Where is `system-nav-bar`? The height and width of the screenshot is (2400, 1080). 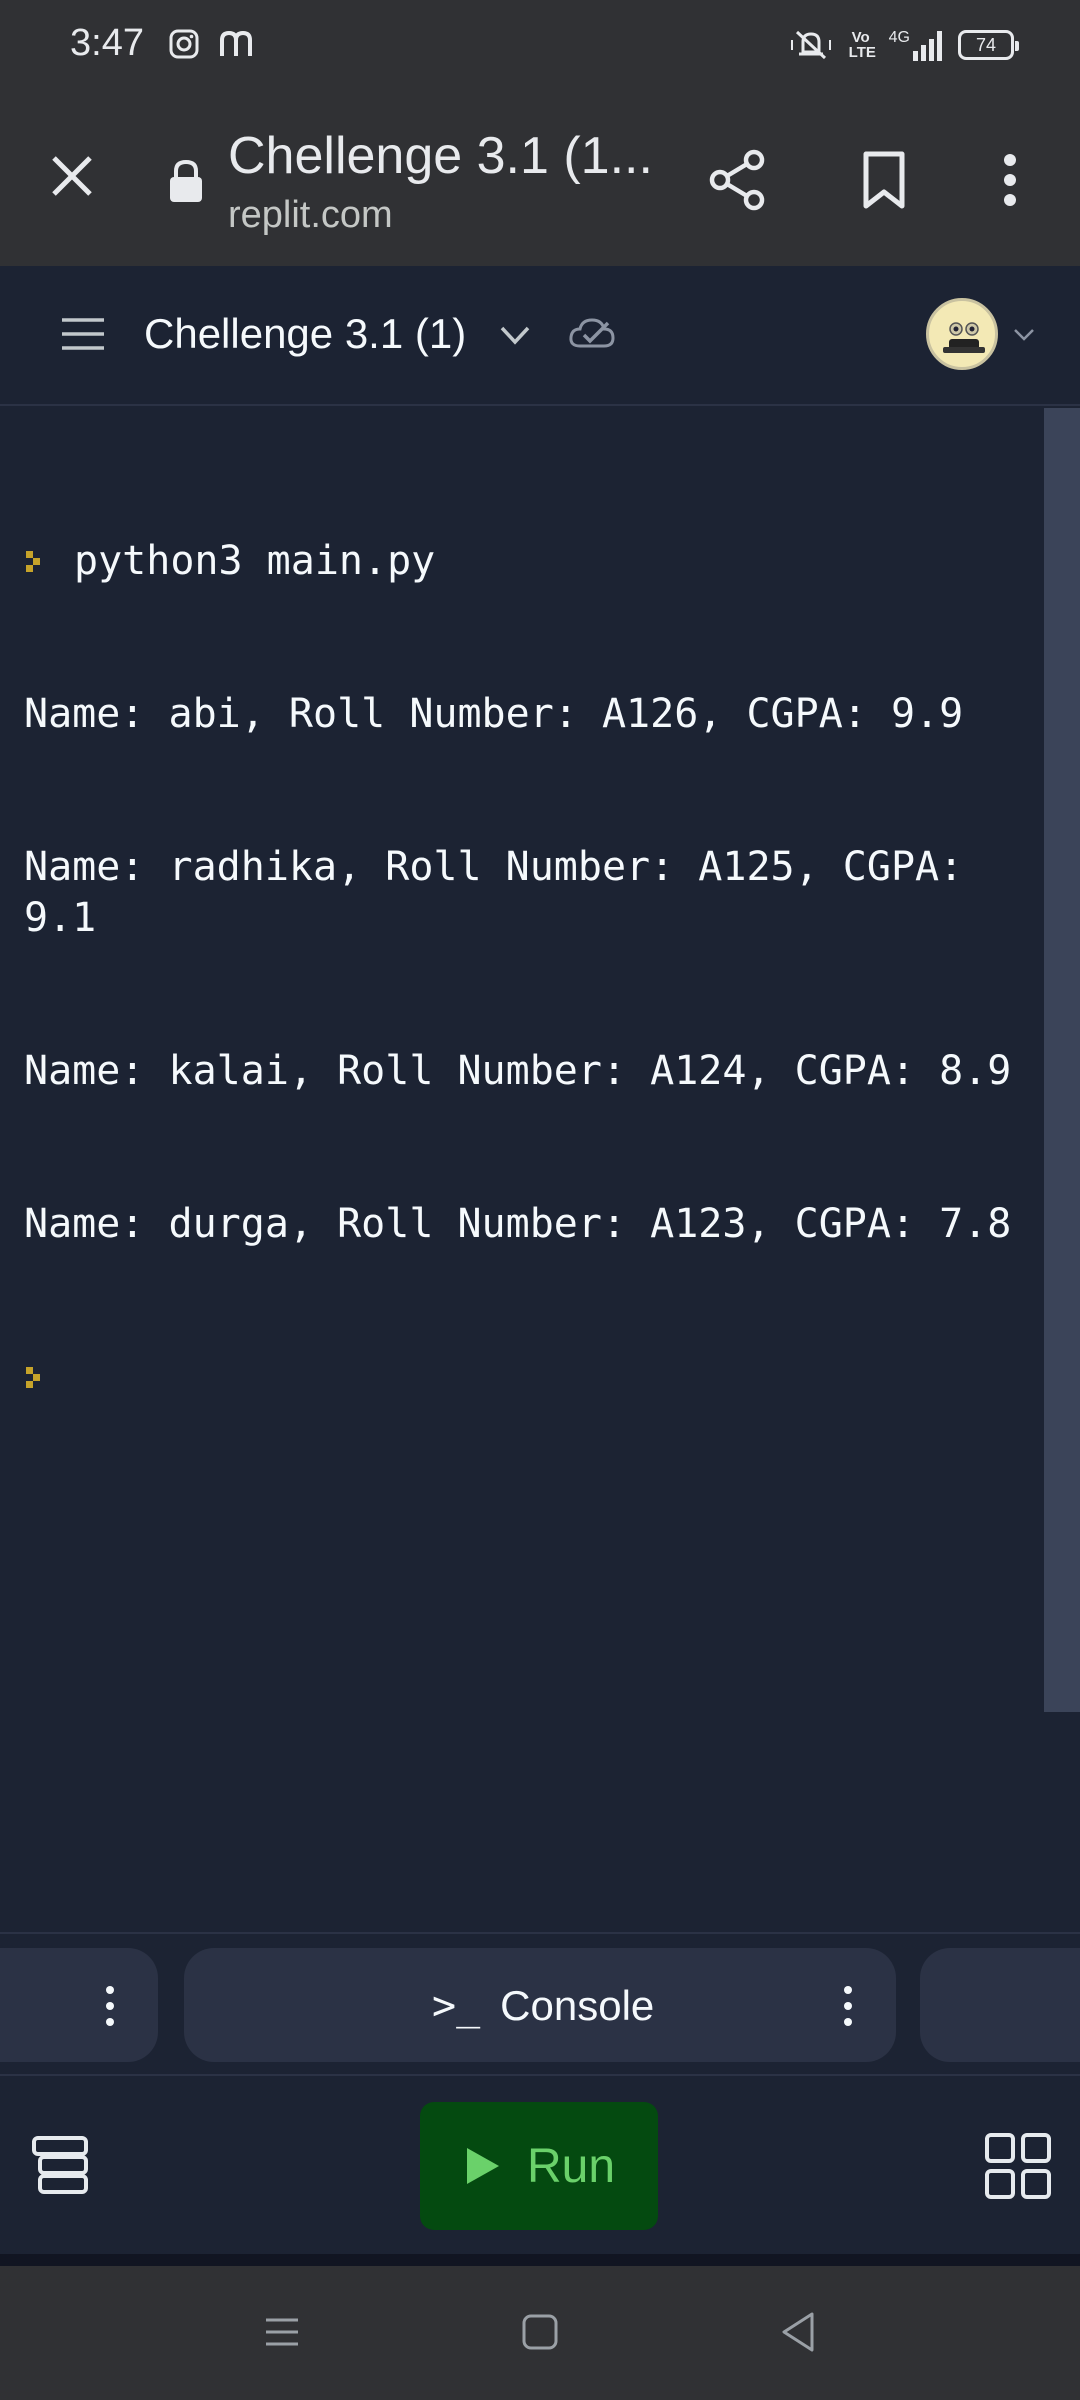
system-nav-bar is located at coordinates (540, 2333).